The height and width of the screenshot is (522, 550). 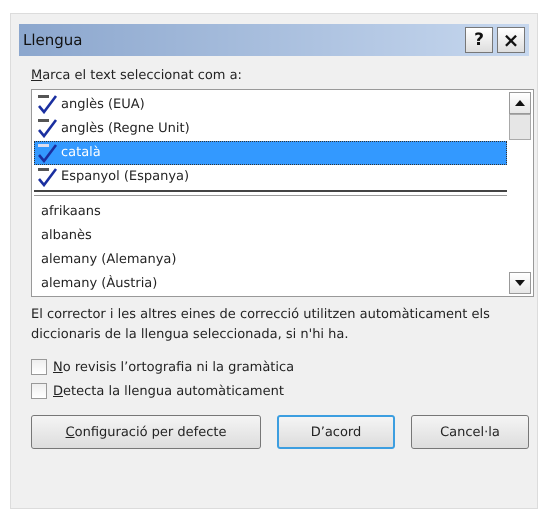 What do you see at coordinates (168, 391) in the screenshot?
I see `checkbox-label: Detecta la llengua automàticament` at bounding box center [168, 391].